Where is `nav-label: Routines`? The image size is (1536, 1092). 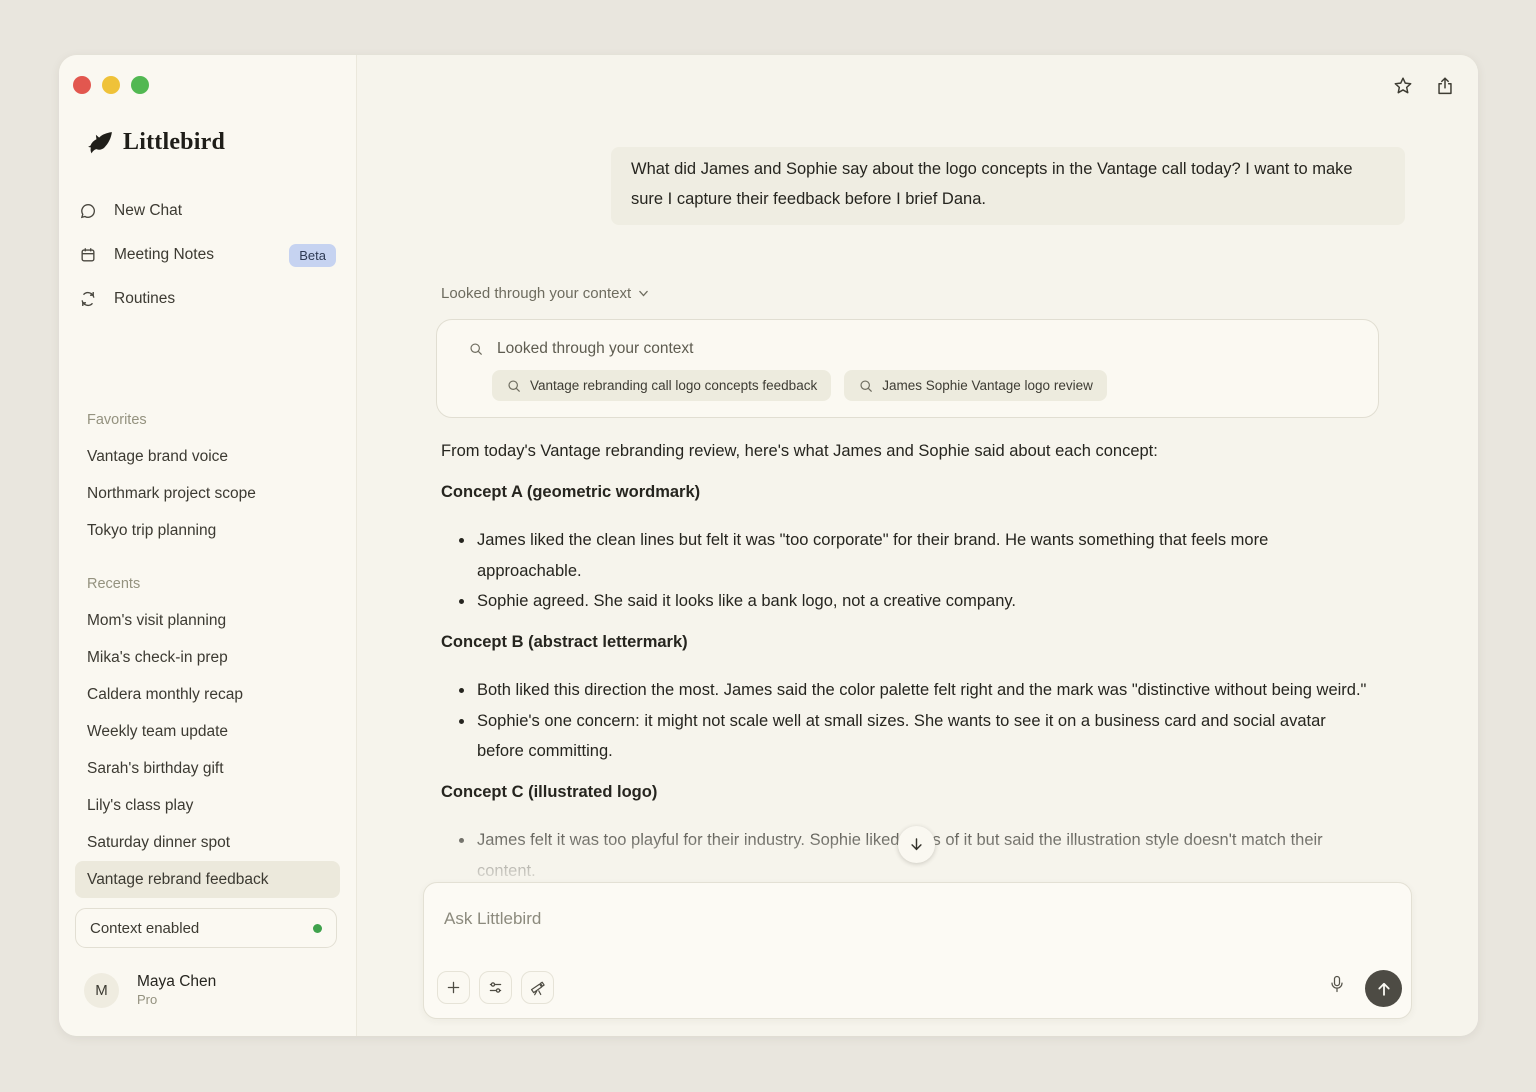
nav-label: Routines is located at coordinates (145, 298).